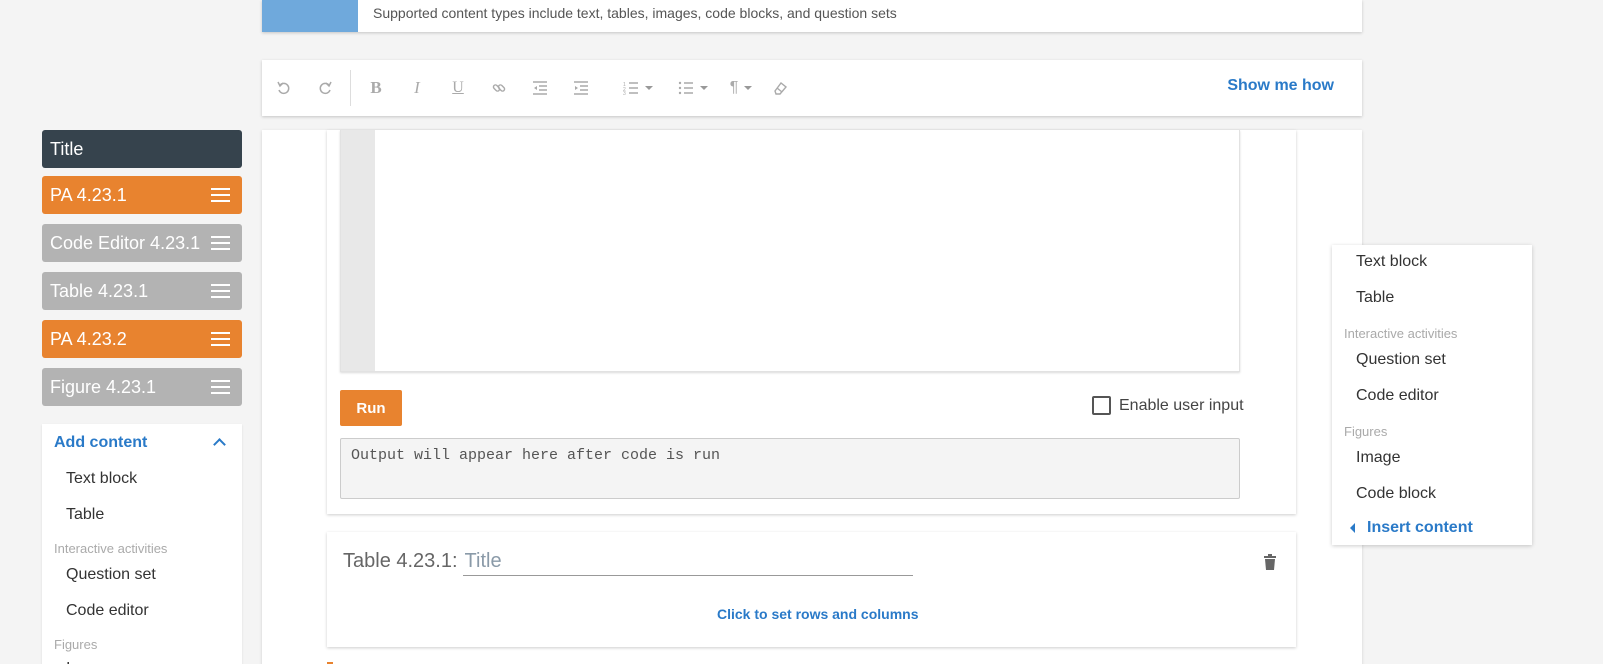 The image size is (1603, 664). I want to click on outline-item-label: PA 4.23.1, so click(88, 194).